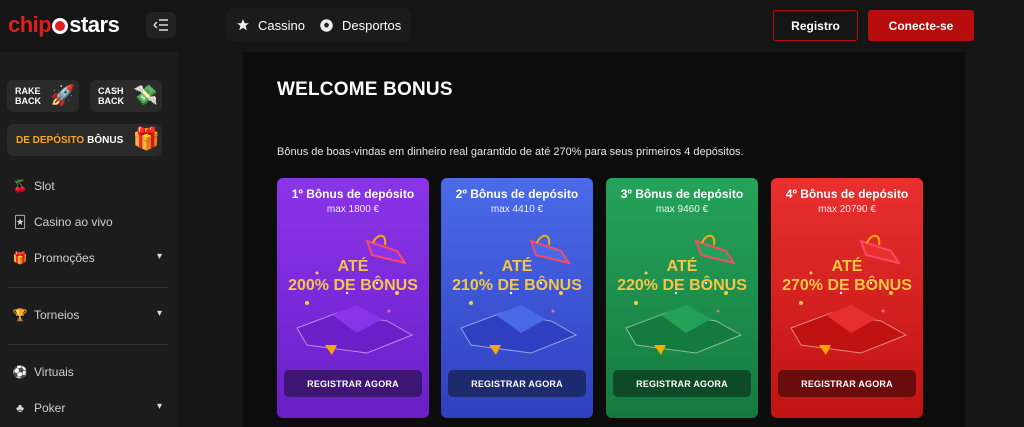 This screenshot has width=1024, height=427. What do you see at coordinates (44, 186) in the screenshot?
I see `sidebar-item-label: Slot` at bounding box center [44, 186].